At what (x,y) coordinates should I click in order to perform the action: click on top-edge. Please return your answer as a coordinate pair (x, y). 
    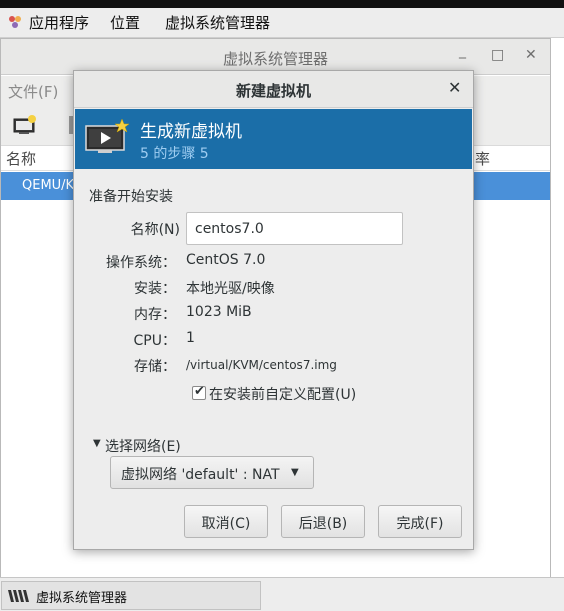
    Looking at the image, I should click on (282, 4).